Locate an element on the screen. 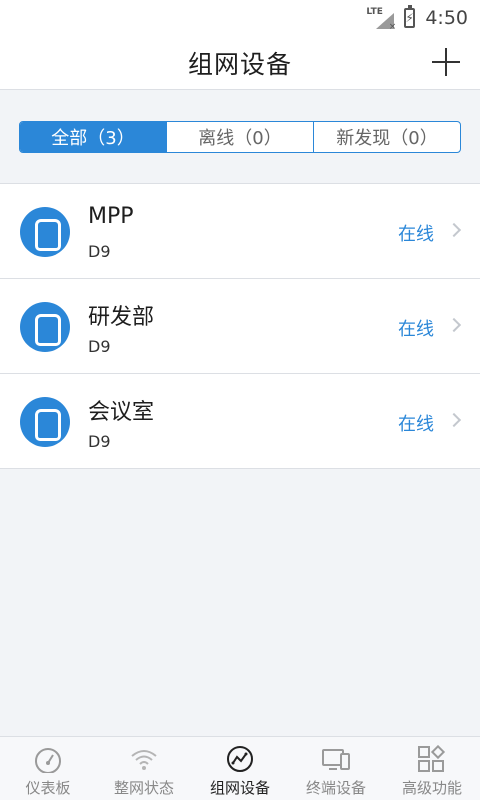 This screenshot has height=800, width=480. filter-segment-control: 全部（3） 离线（0） 新发现（0） is located at coordinates (240, 137).